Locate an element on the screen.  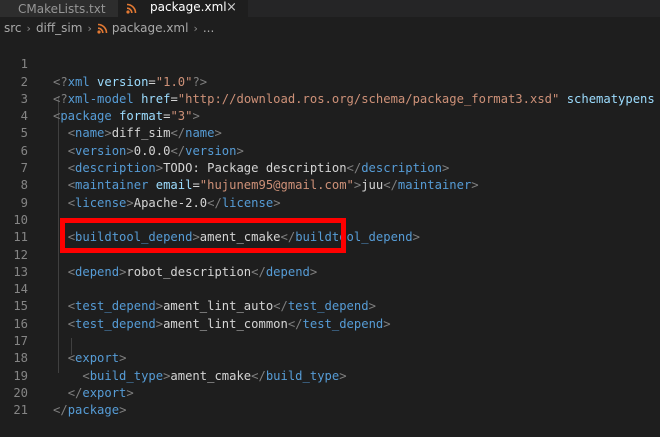
code-line: 4 <name>diff_sim</name> is located at coordinates (330, 115).